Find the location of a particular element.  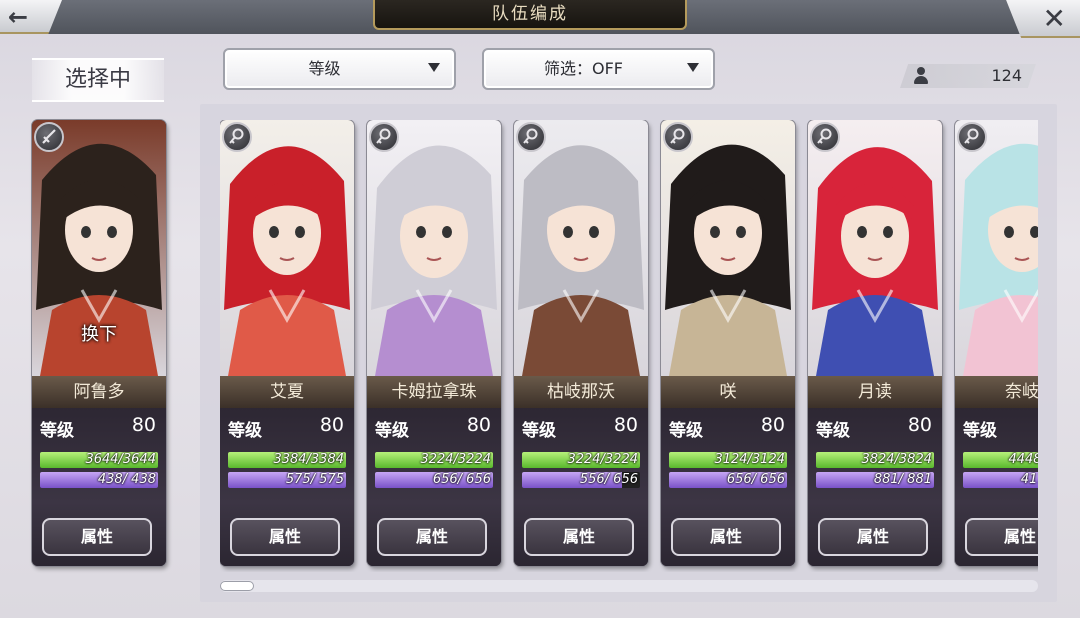

character-name: 艾夏 is located at coordinates (287, 392).